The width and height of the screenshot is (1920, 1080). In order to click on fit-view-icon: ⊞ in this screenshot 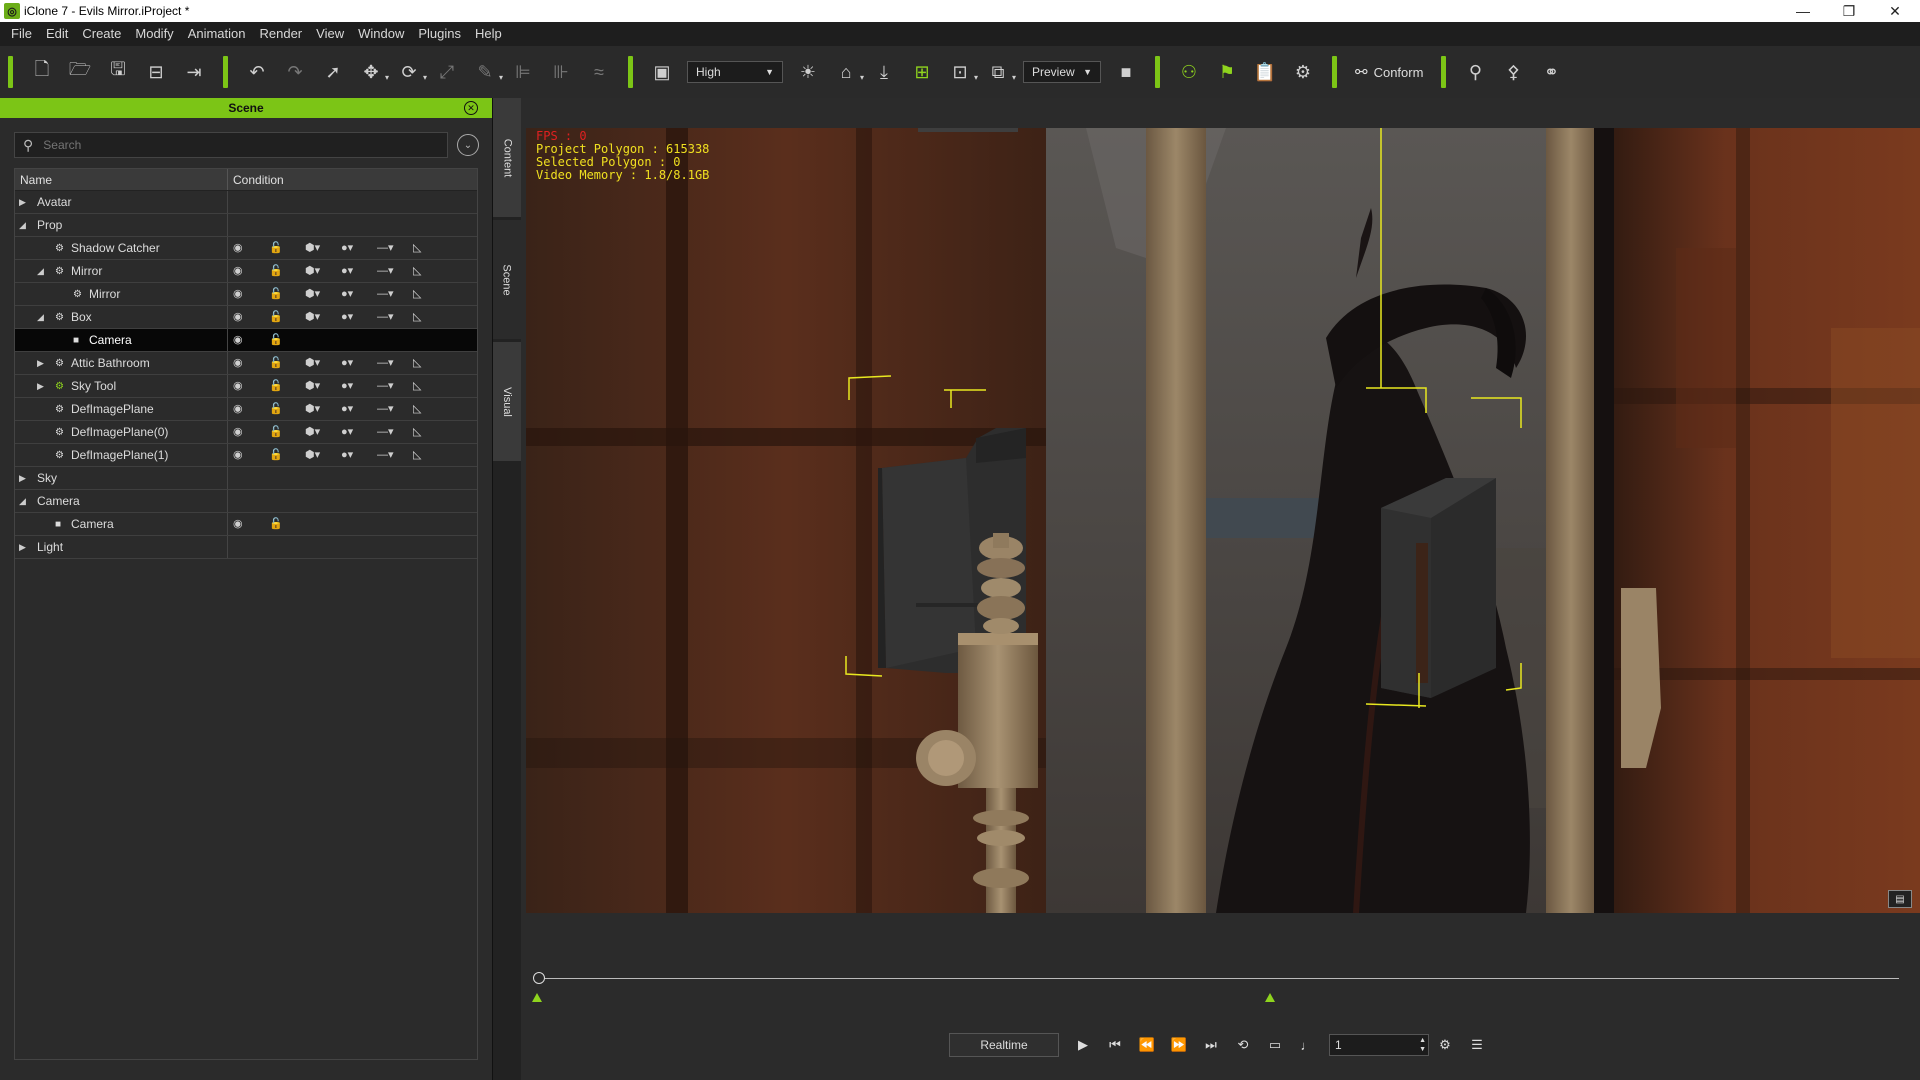, I will do `click(922, 72)`.